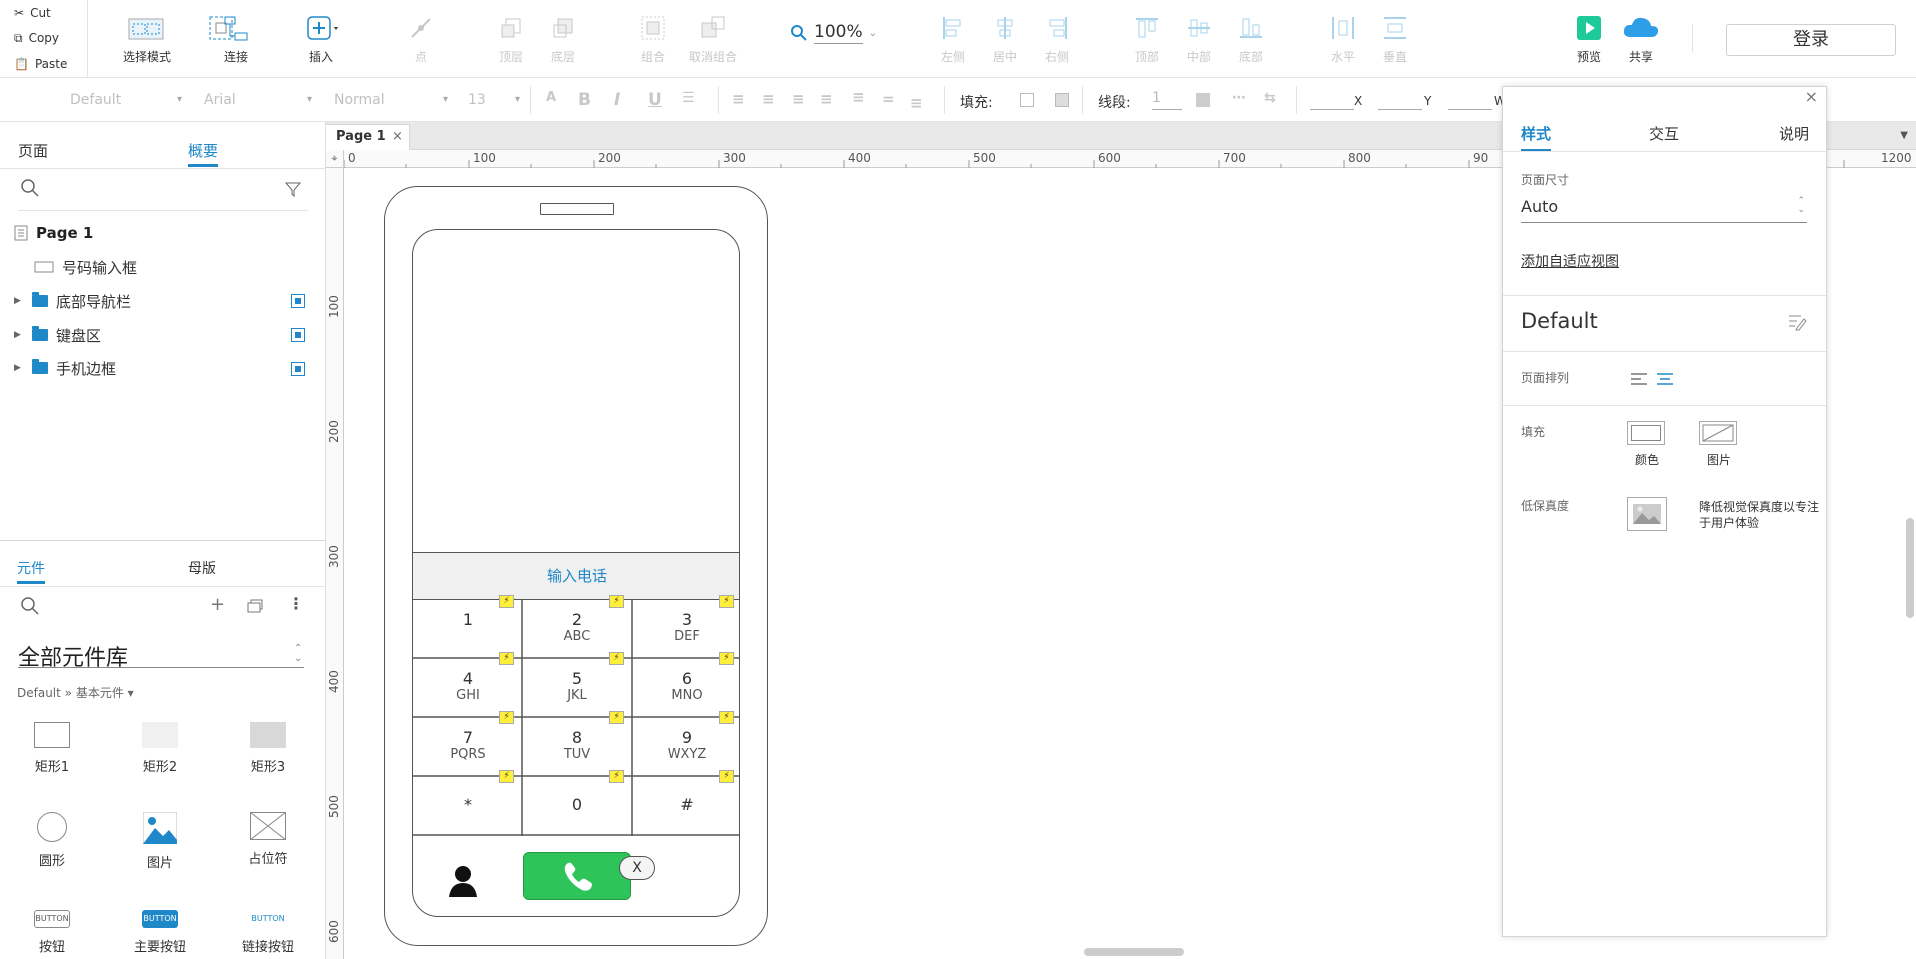  What do you see at coordinates (72, 301) in the screenshot?
I see `outline-item-bottom-nav: ▶ 底部导航栏` at bounding box center [72, 301].